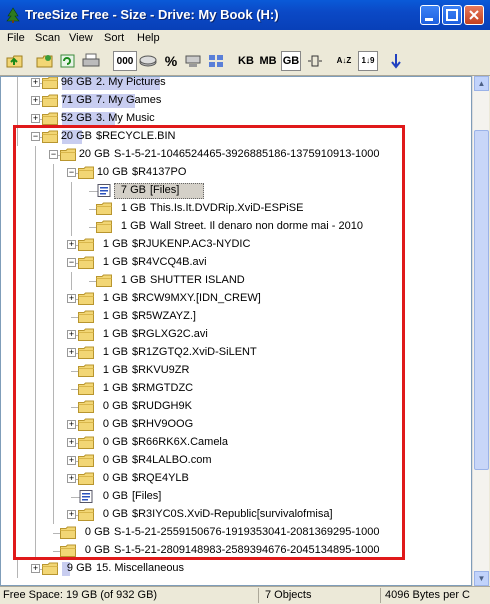  I want to click on unit-kb-button: KB, so click(246, 61).